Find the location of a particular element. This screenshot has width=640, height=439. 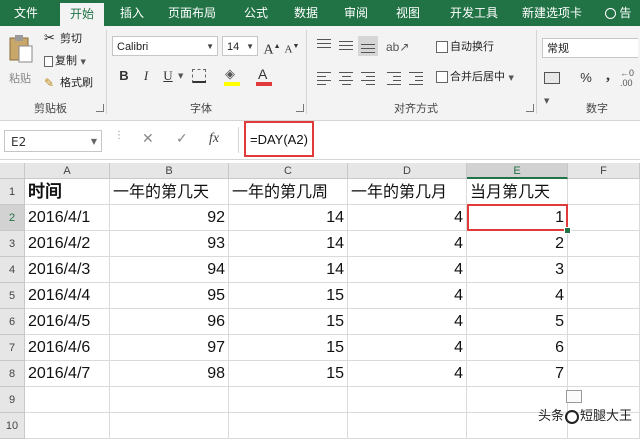

align-bottom-button is located at coordinates (368, 46).